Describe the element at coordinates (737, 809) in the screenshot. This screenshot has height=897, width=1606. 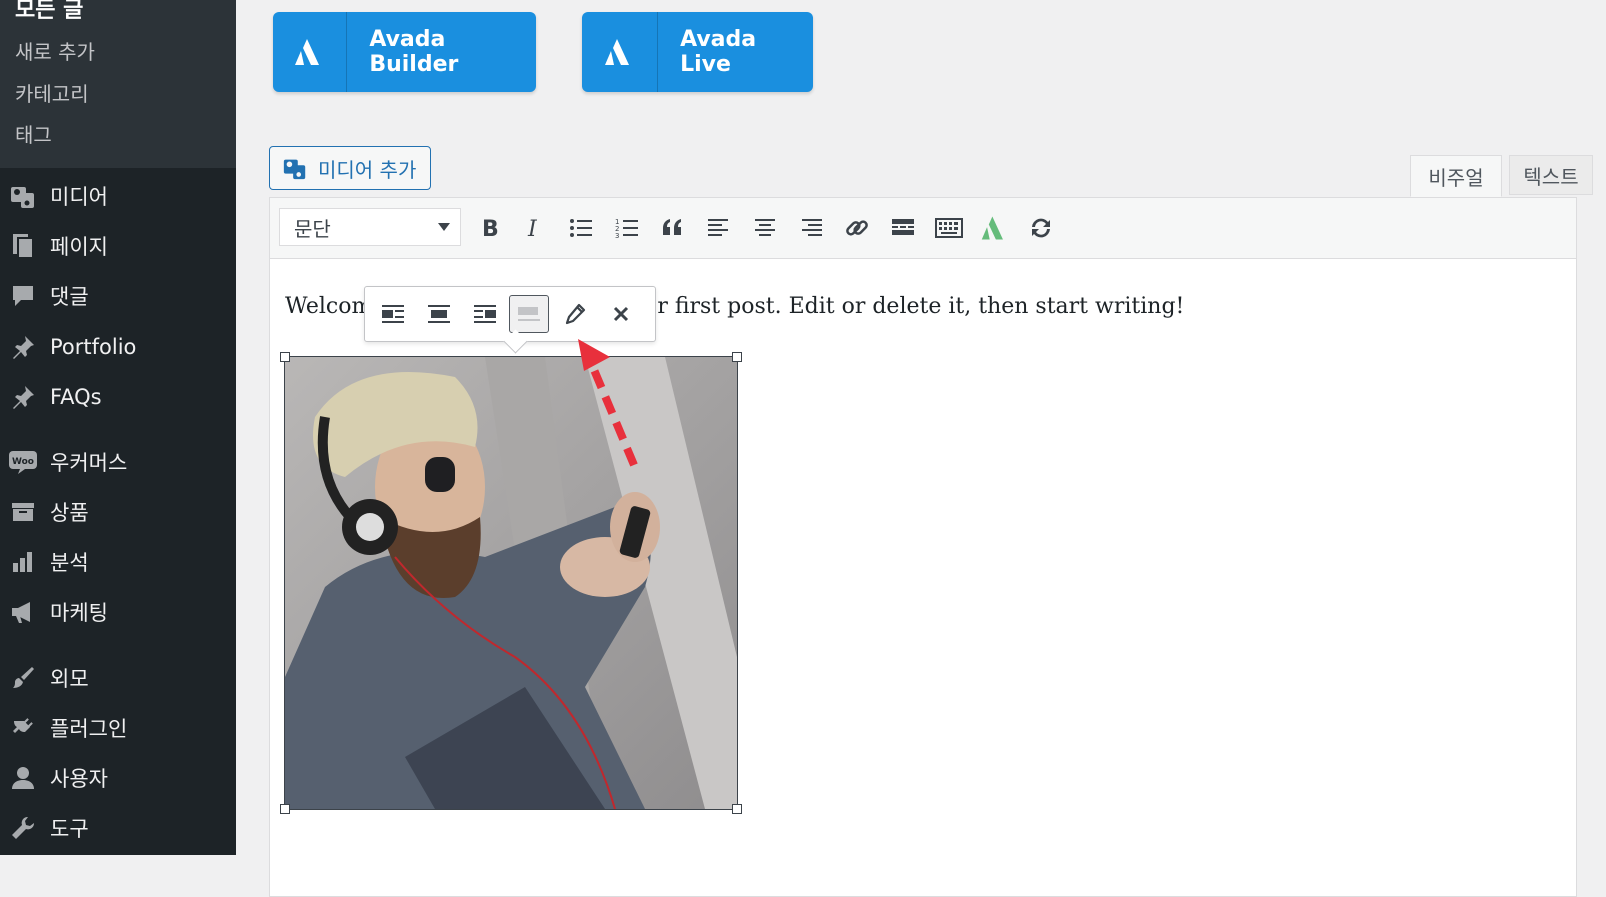
I see `resize-handle-bottom-right` at that location.